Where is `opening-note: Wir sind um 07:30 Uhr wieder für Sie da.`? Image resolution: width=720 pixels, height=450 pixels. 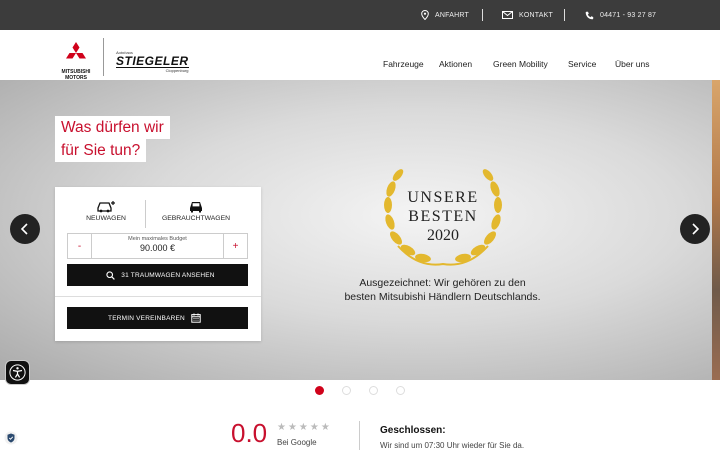
opening-note: Wir sind um 07:30 Uhr wieder für Sie da. is located at coordinates (452, 445).